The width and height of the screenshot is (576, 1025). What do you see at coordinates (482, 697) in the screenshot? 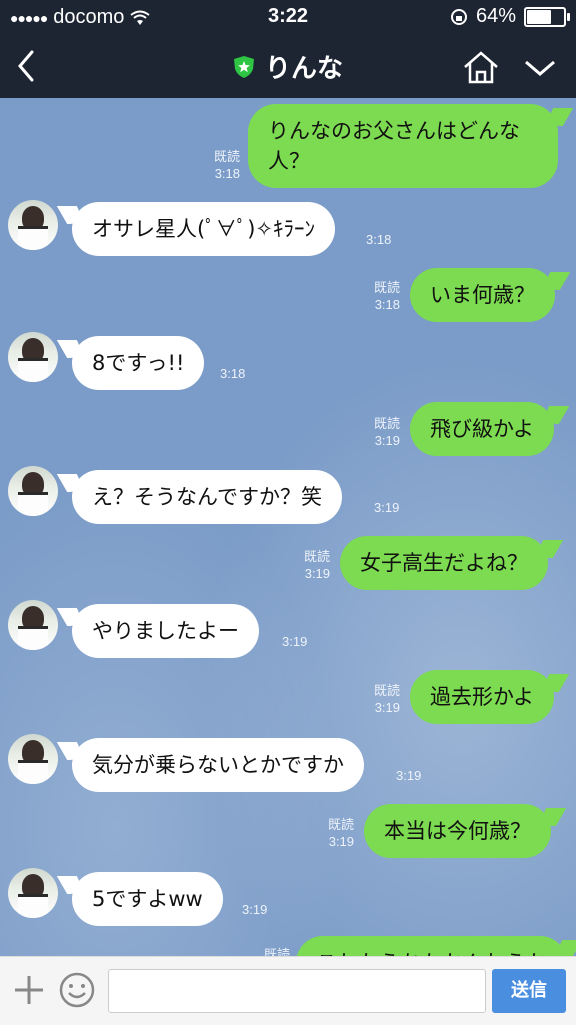
I see `outgoing-message: 過去形かよ` at bounding box center [482, 697].